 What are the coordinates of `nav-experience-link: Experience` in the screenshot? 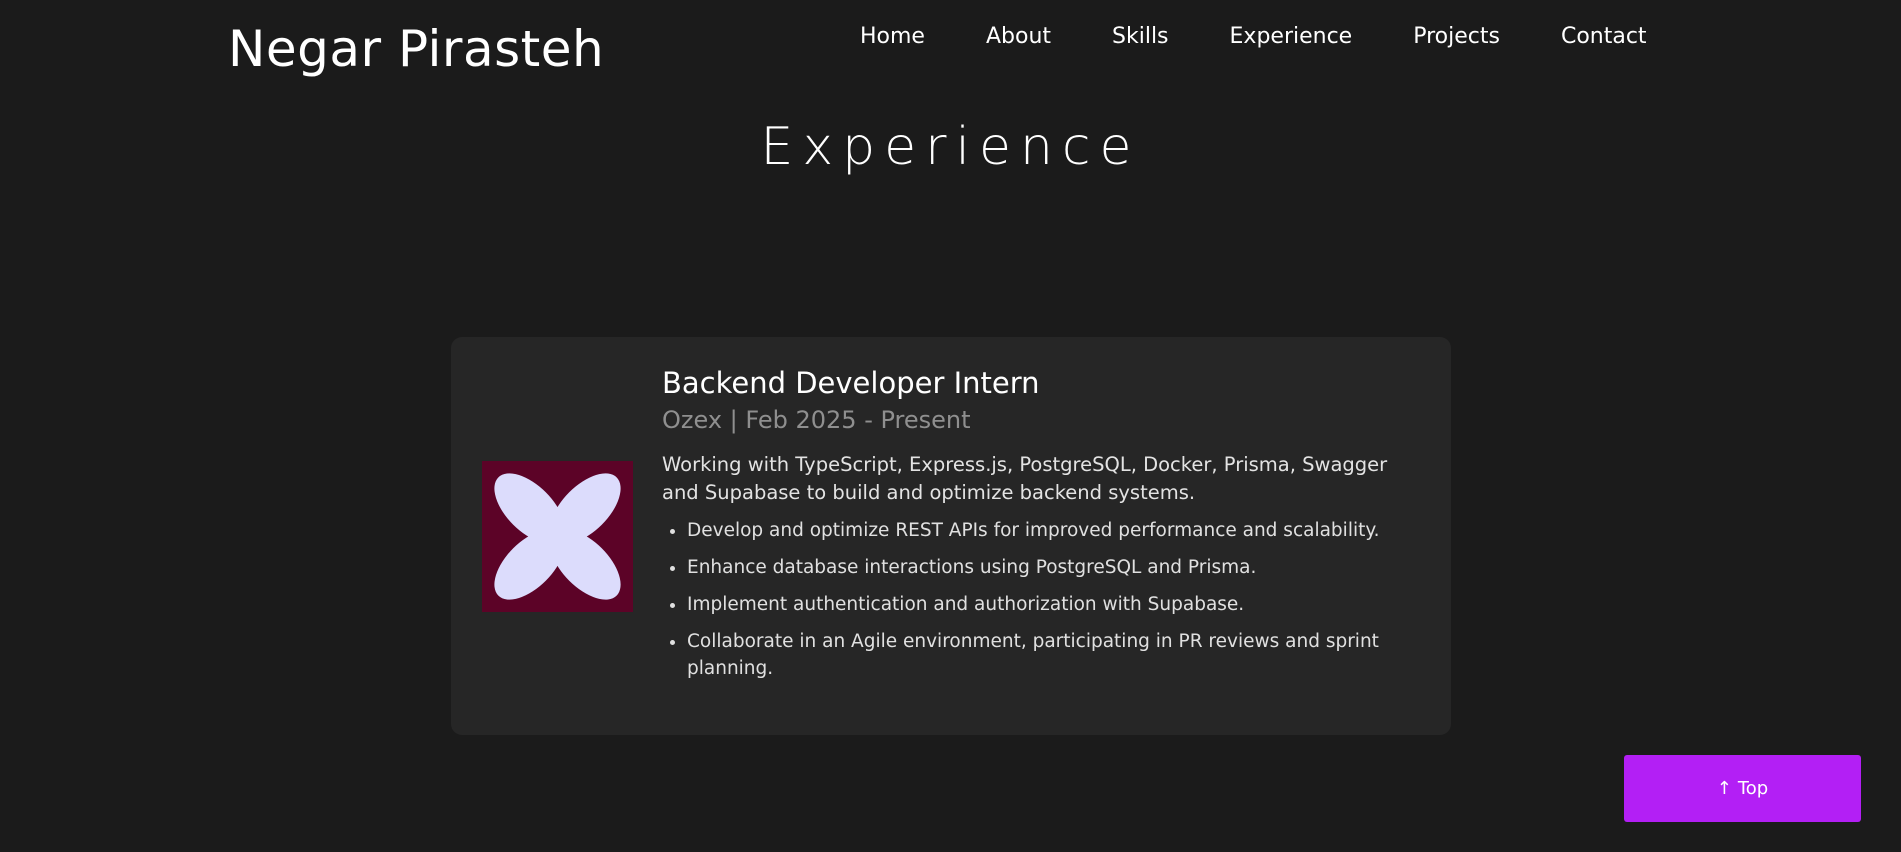 It's located at (1291, 37).